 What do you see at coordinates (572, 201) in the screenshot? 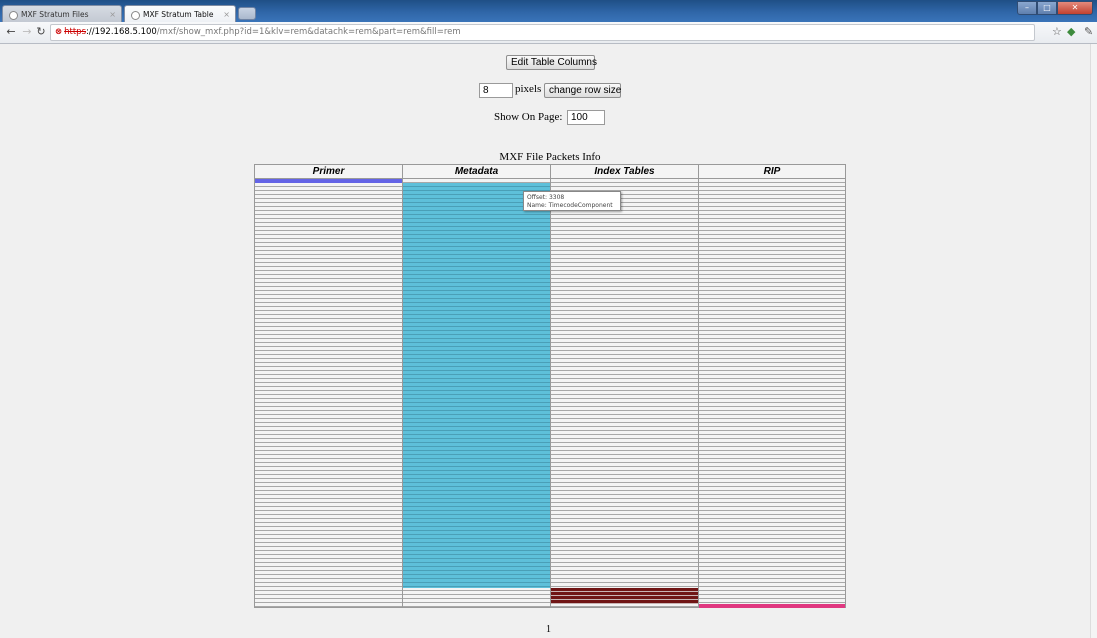
I see `packet-tooltip: Offset: 3308 Name: TimecodeComponent` at bounding box center [572, 201].